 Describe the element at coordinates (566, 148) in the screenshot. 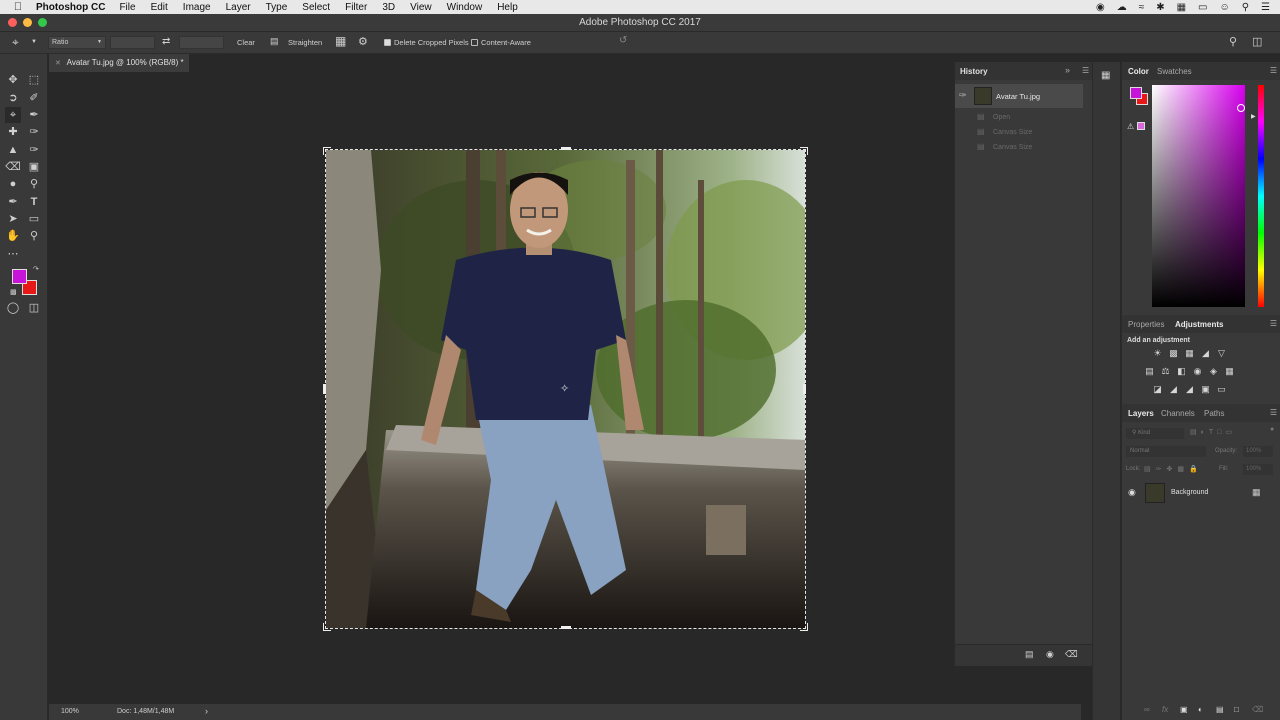

I see `crop-handle-top` at that location.